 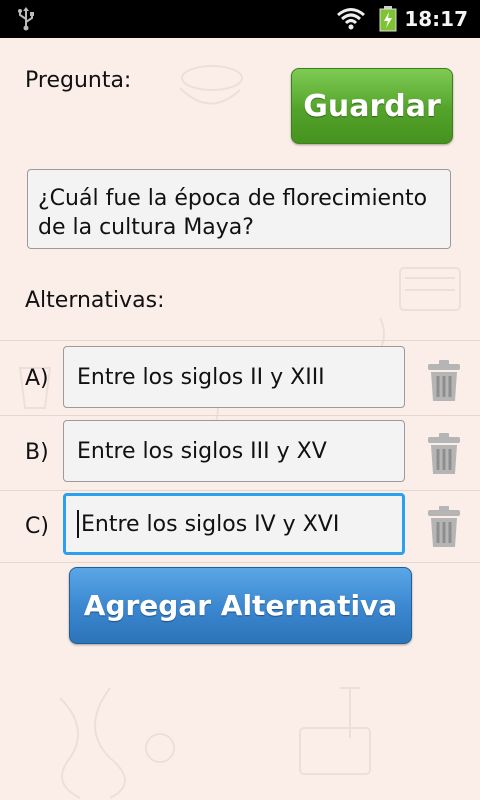 I want to click on status-time: 18:17, so click(x=436, y=19).